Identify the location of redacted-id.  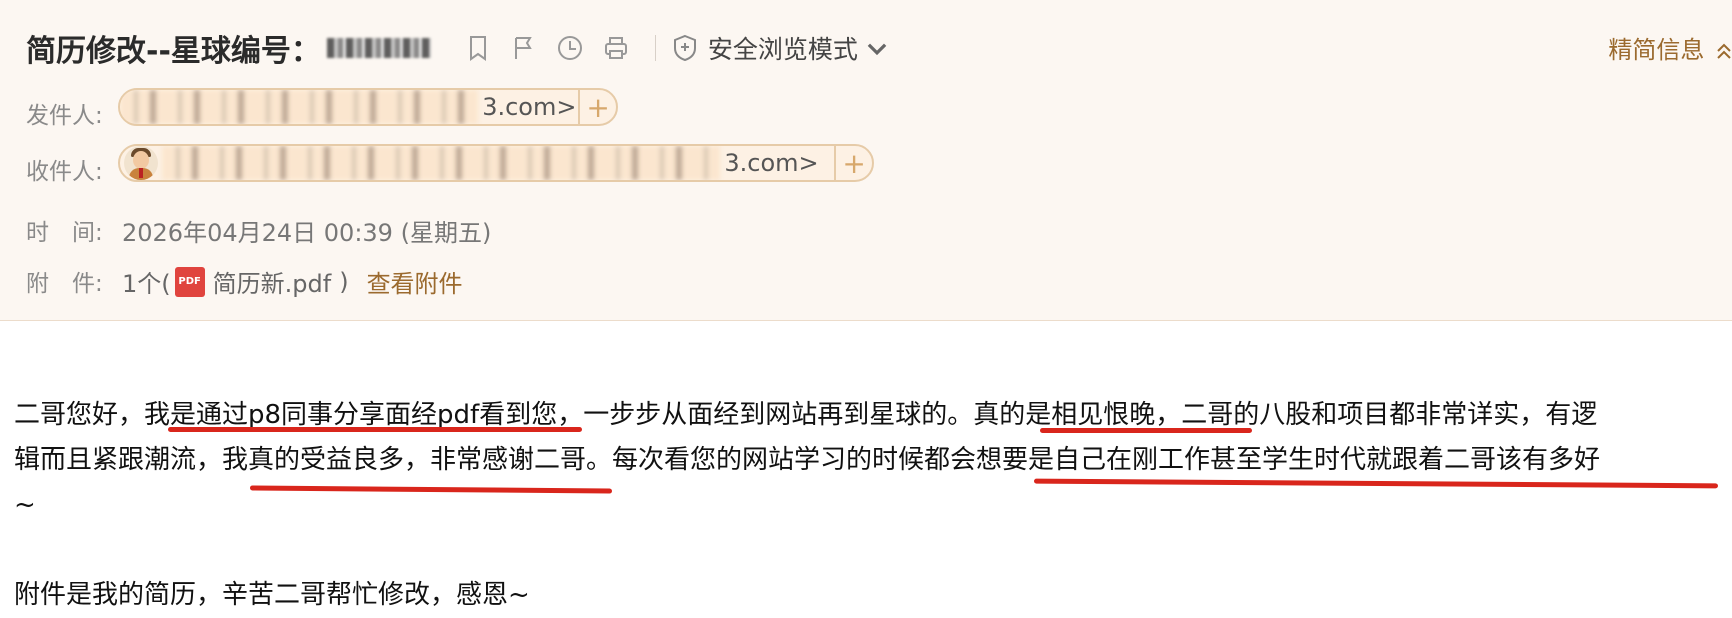
(378, 48).